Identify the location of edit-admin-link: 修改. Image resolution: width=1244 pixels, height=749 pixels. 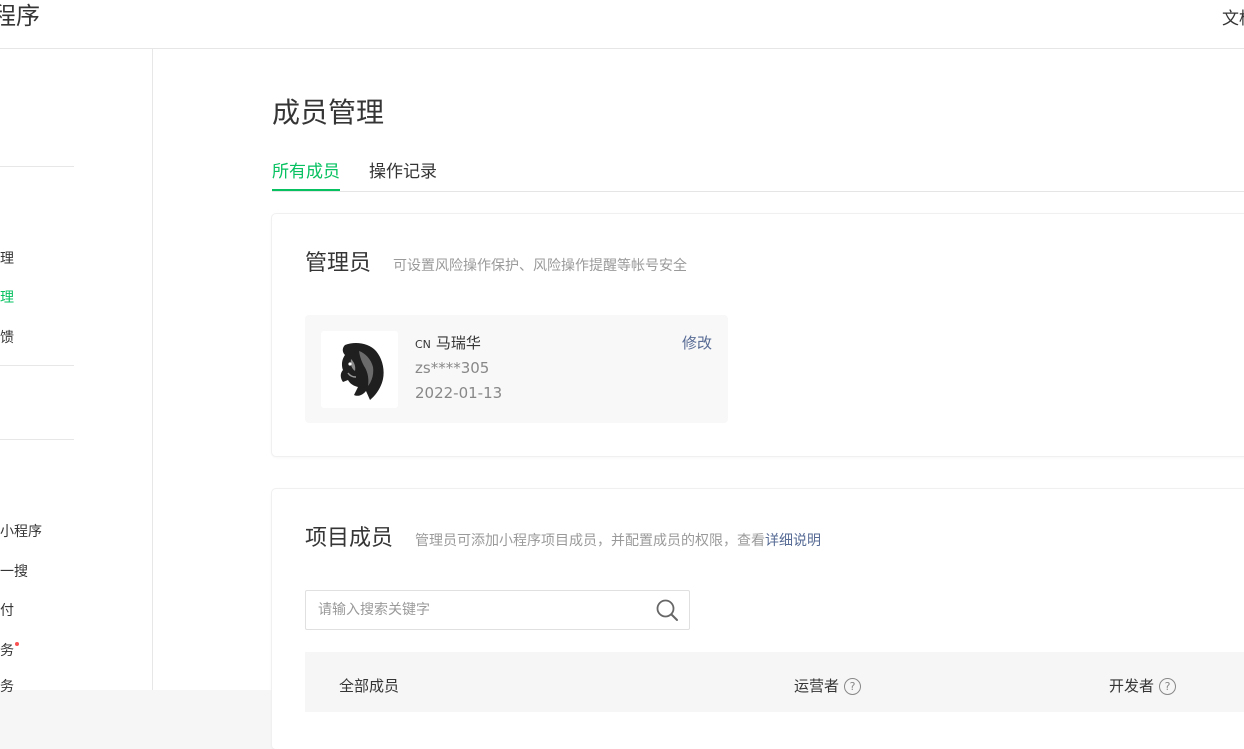
(697, 343).